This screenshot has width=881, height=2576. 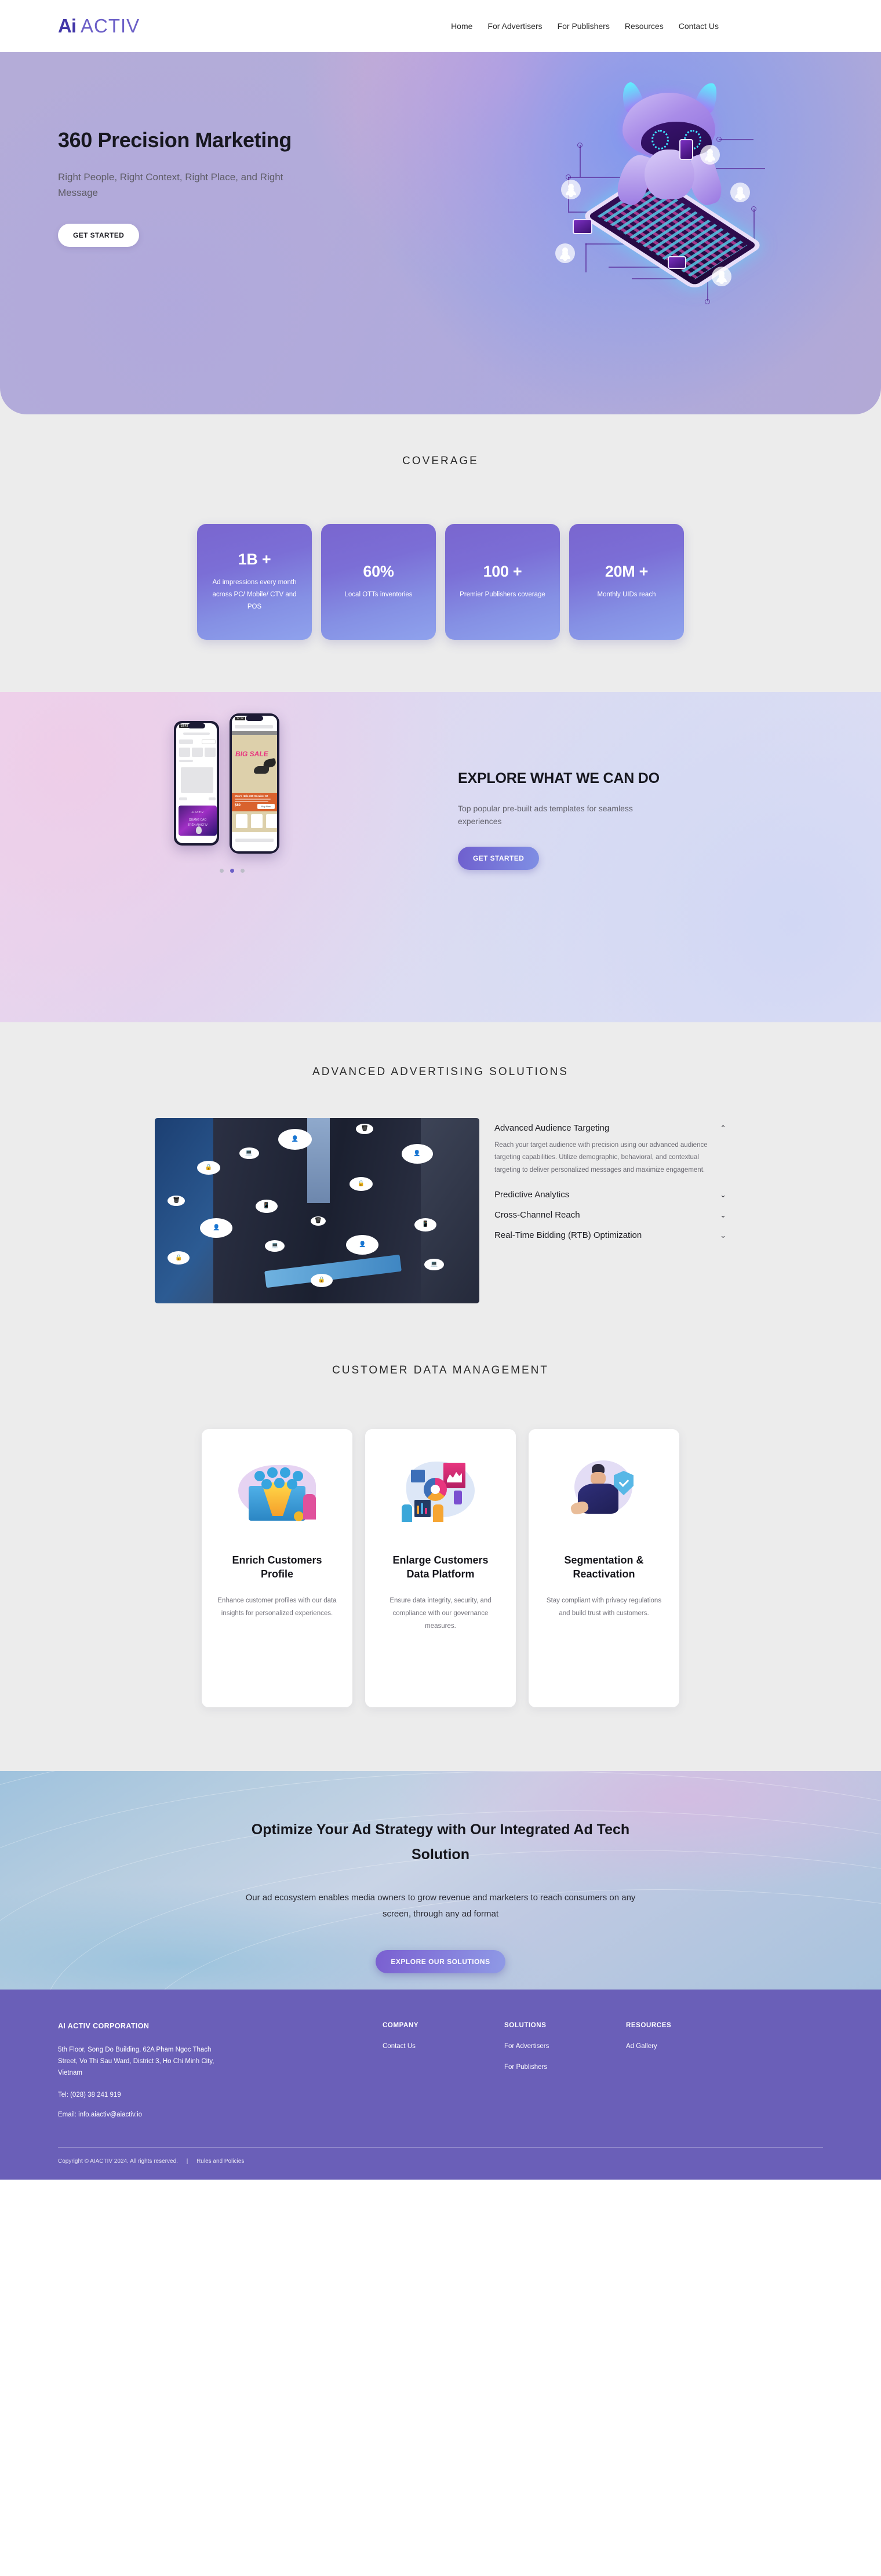 I want to click on explore-get-started-button: GET STARTED, so click(x=499, y=858).